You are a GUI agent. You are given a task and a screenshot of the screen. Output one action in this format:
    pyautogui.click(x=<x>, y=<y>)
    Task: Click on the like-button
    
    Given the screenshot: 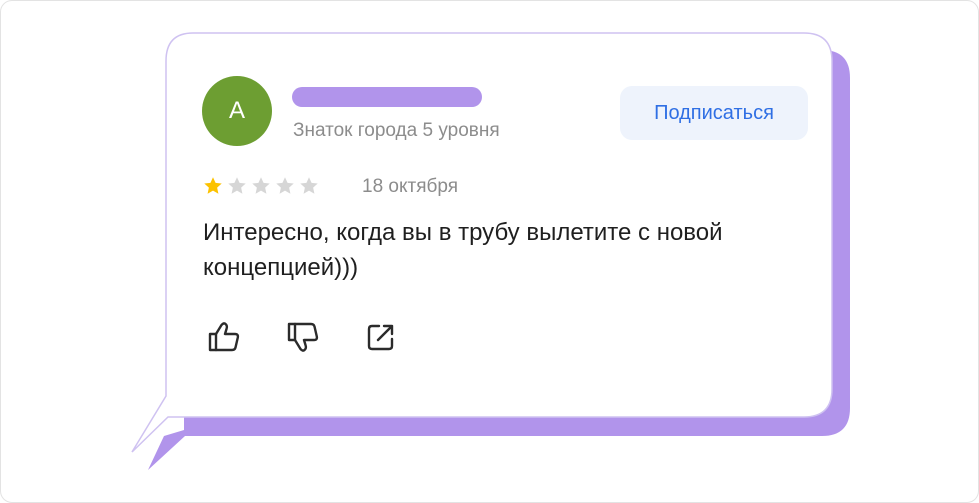 What is the action you would take?
    pyautogui.click(x=224, y=337)
    